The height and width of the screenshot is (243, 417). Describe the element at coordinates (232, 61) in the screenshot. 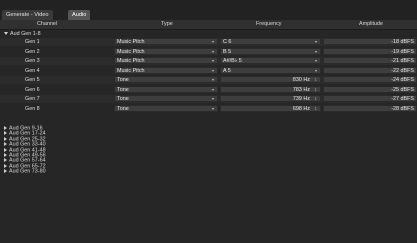

I see `frequency-value: A#/B♭ 5` at that location.